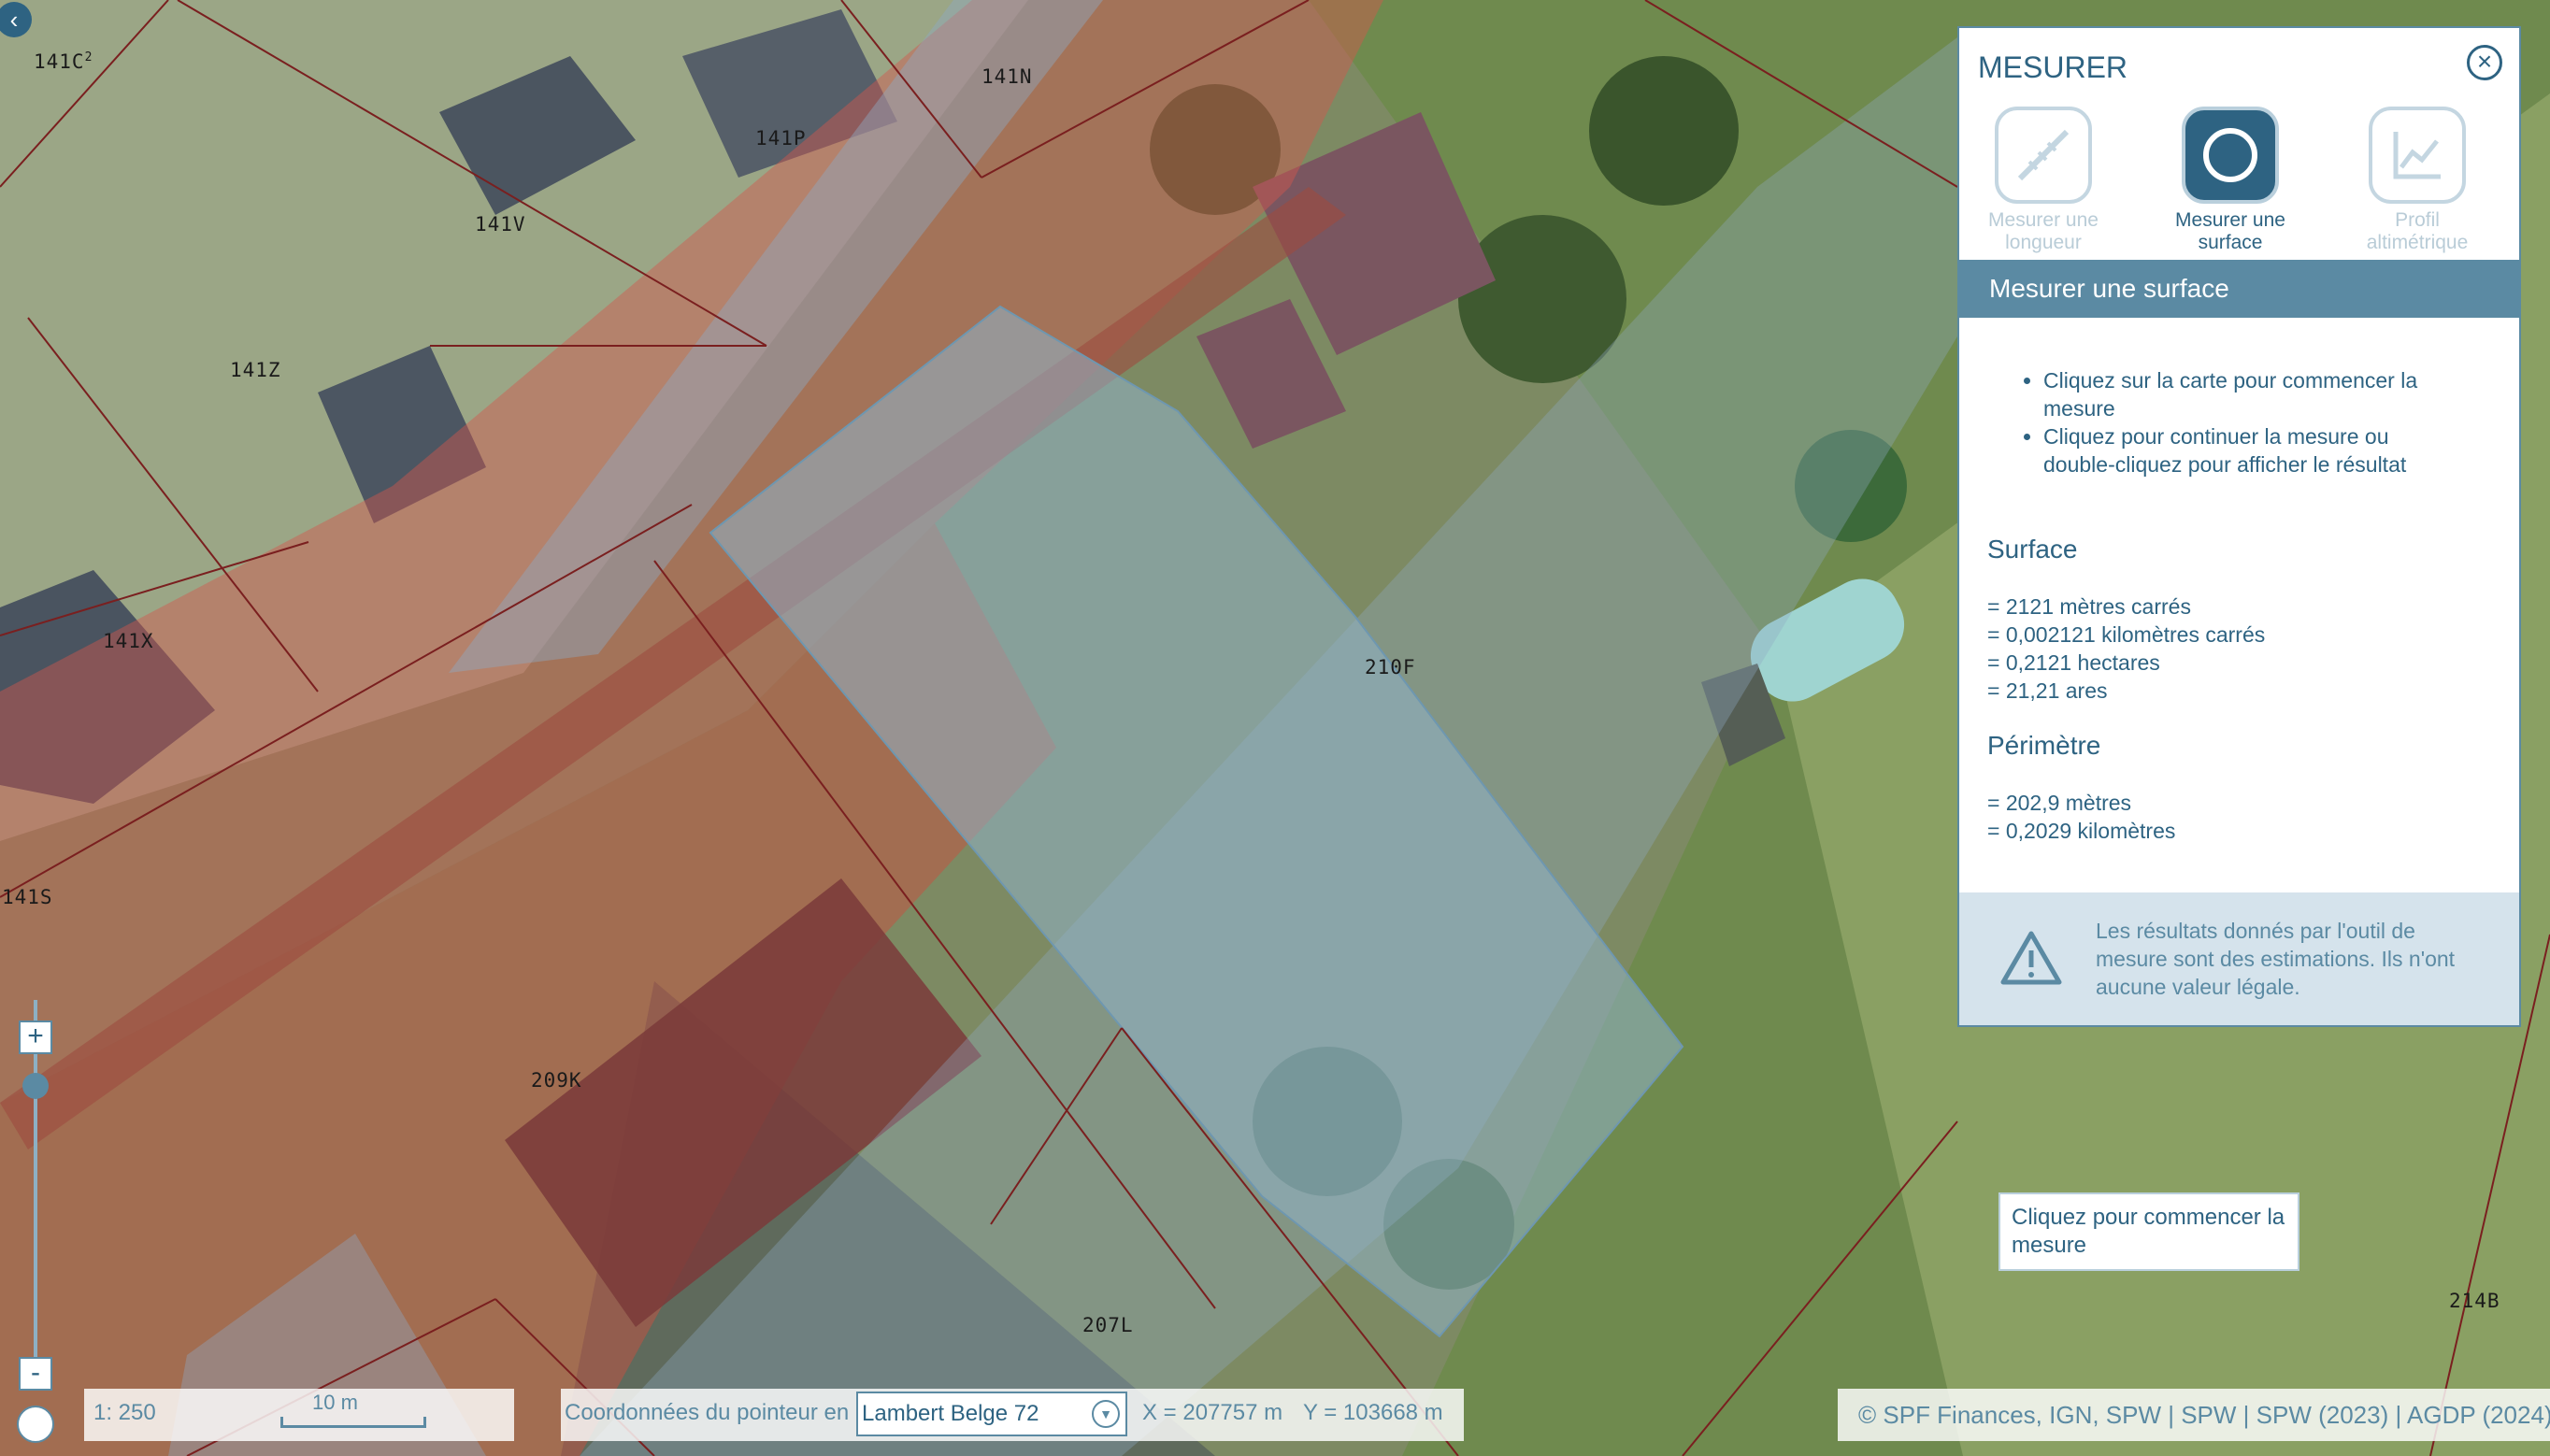  What do you see at coordinates (2073, 662) in the screenshot?
I see `surface-value: = 0,2121 hectares` at bounding box center [2073, 662].